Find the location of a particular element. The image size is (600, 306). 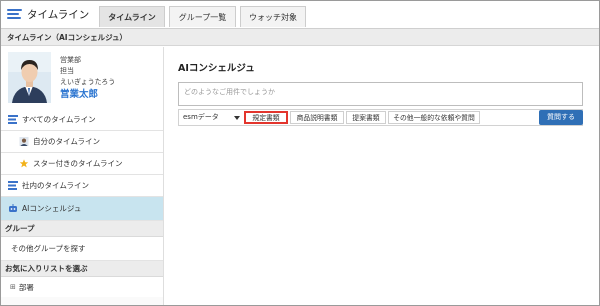

app-title-text: タイムライン is located at coordinates (58, 14).